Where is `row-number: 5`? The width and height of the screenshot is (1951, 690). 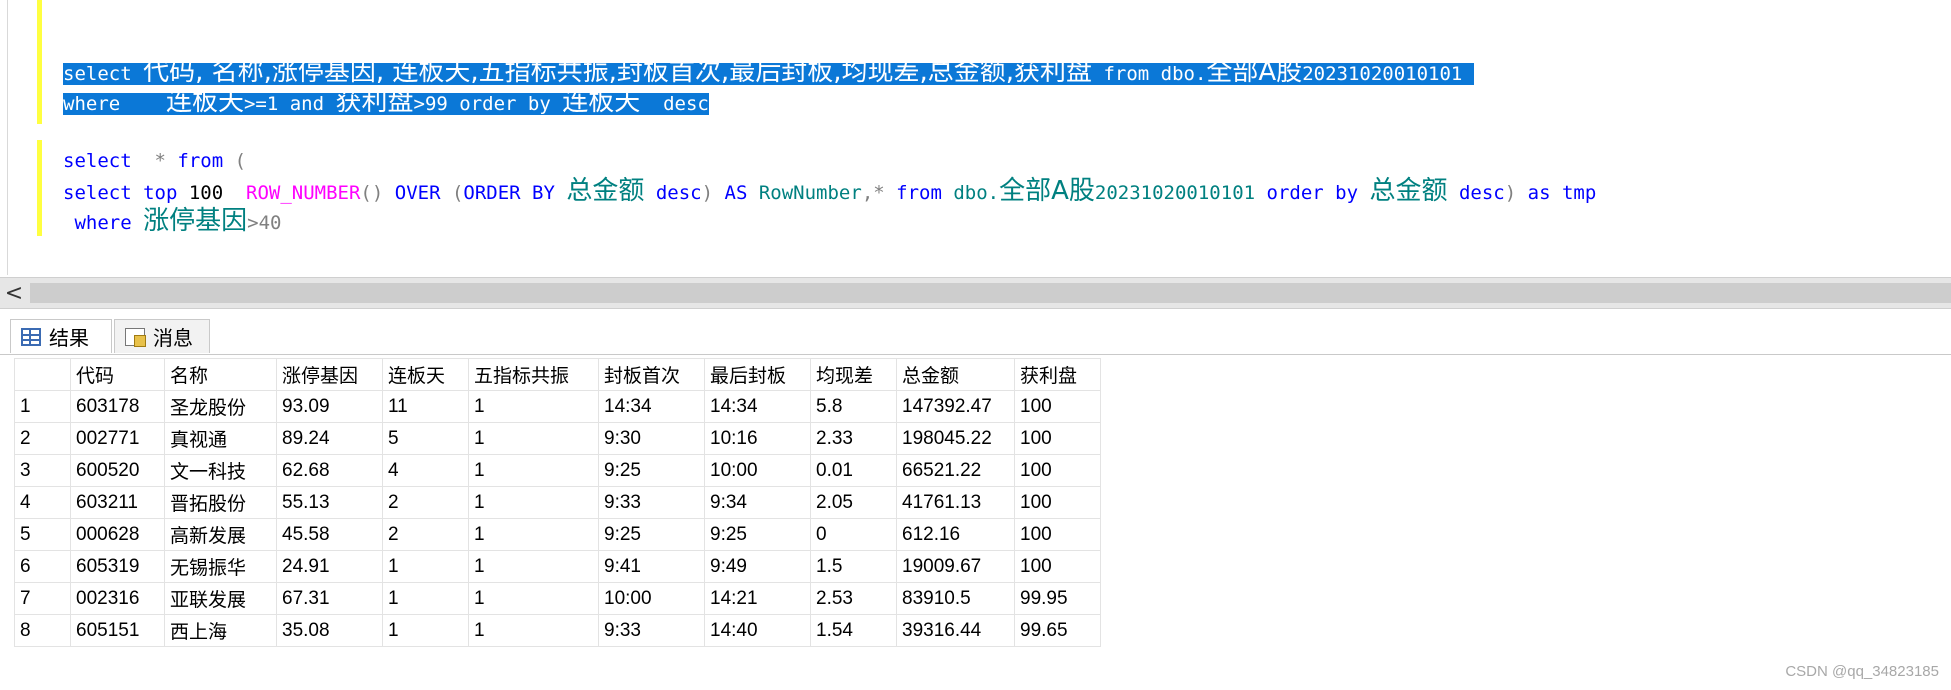
row-number: 5 is located at coordinates (42, 534).